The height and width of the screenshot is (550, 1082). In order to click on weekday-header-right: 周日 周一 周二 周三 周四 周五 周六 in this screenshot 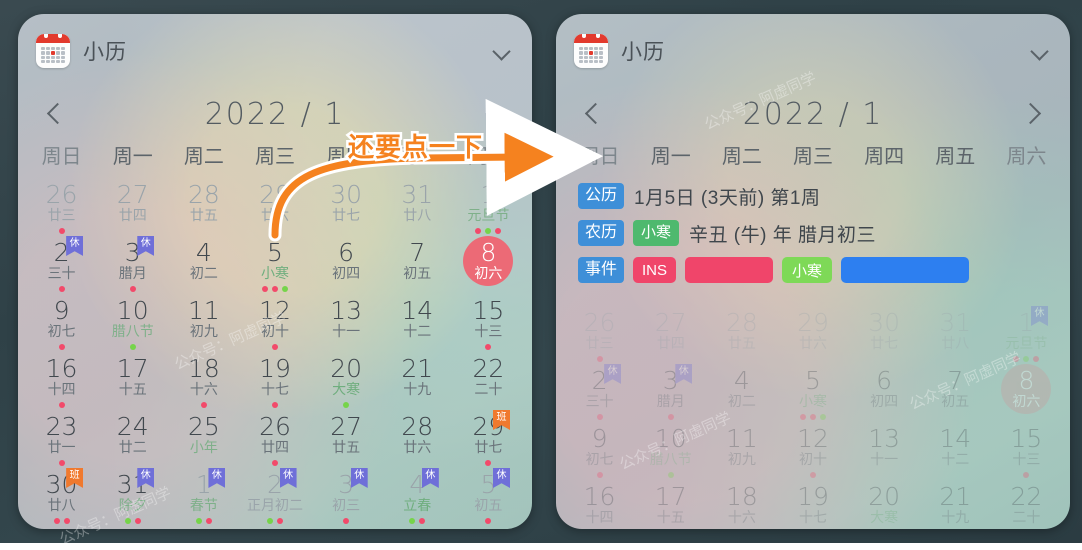, I will do `click(813, 157)`.